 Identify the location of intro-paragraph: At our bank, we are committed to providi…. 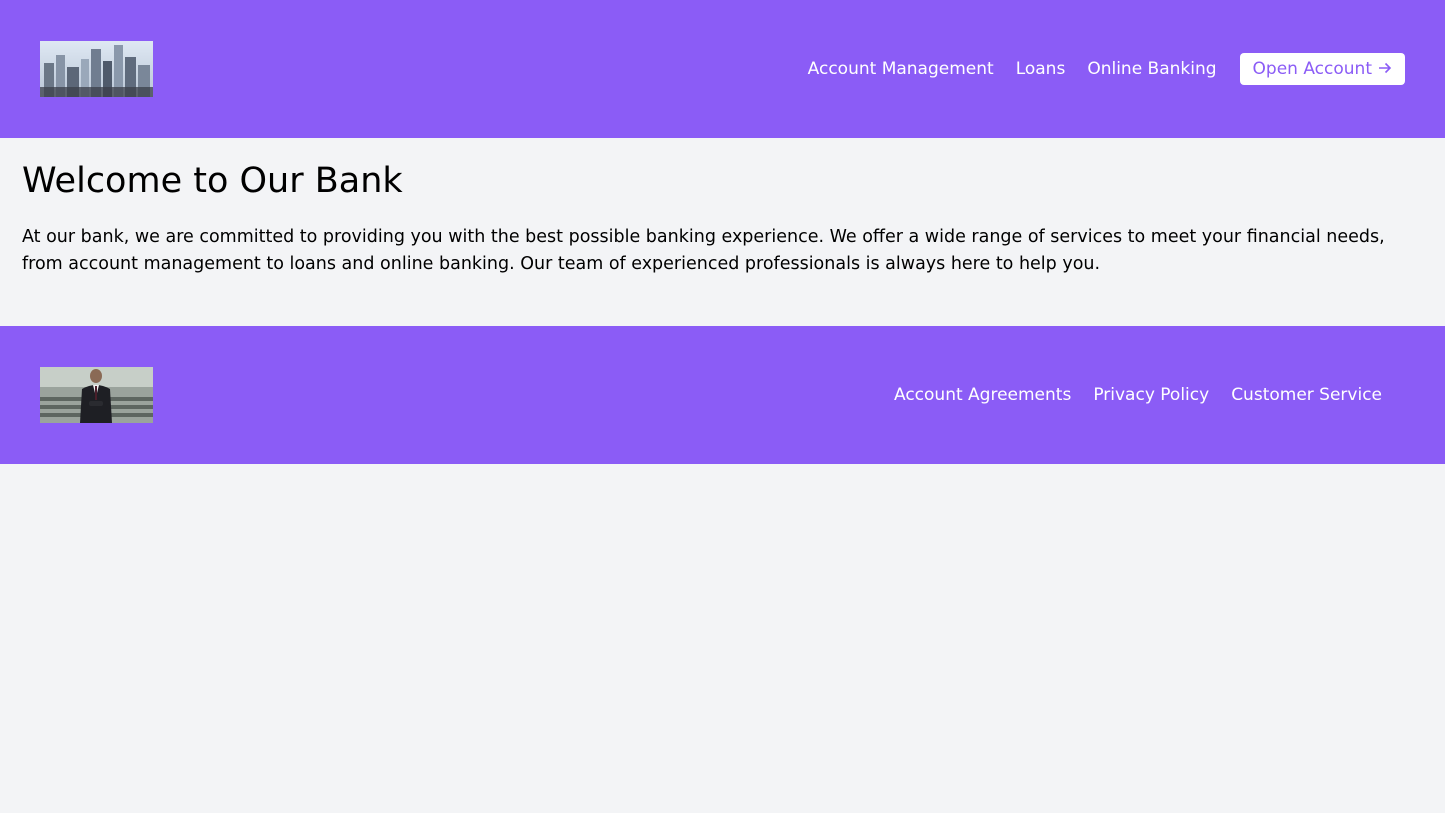
(703, 250).